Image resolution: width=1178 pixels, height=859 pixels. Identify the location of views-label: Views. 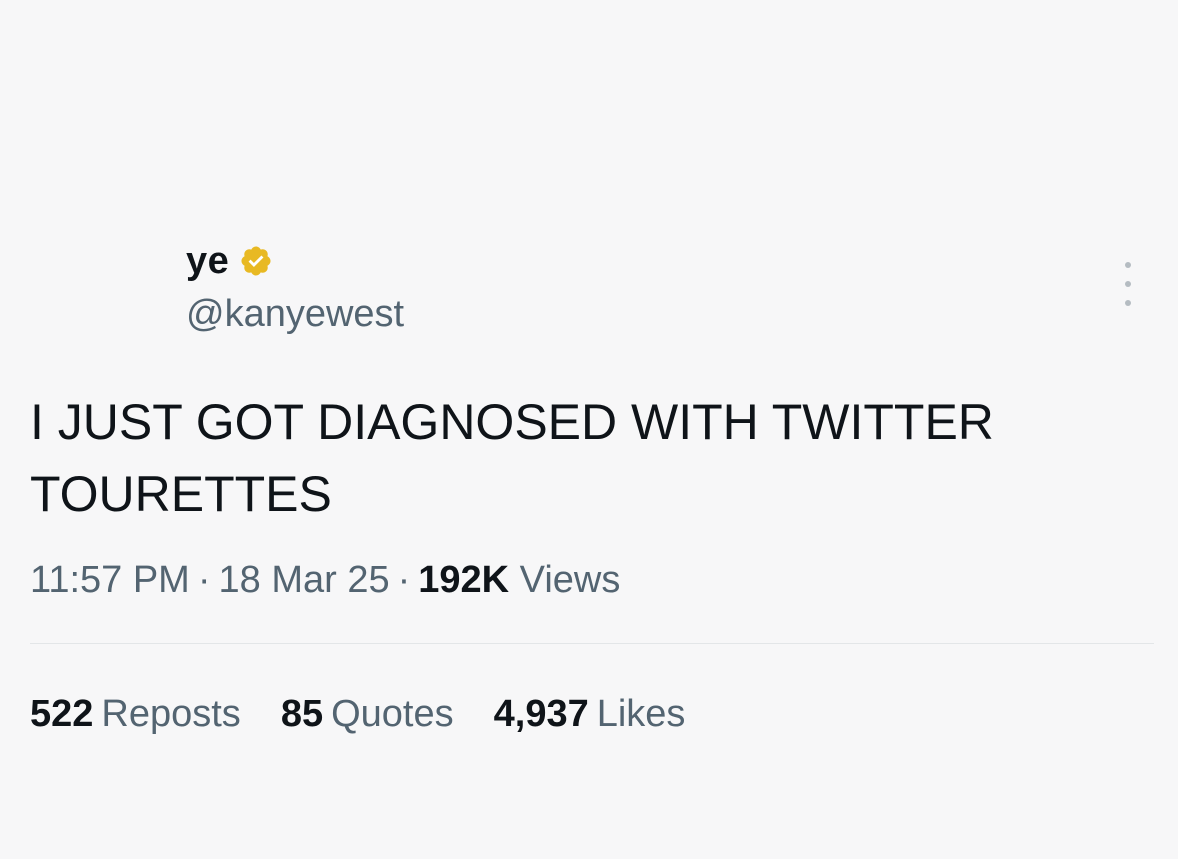
(570, 580).